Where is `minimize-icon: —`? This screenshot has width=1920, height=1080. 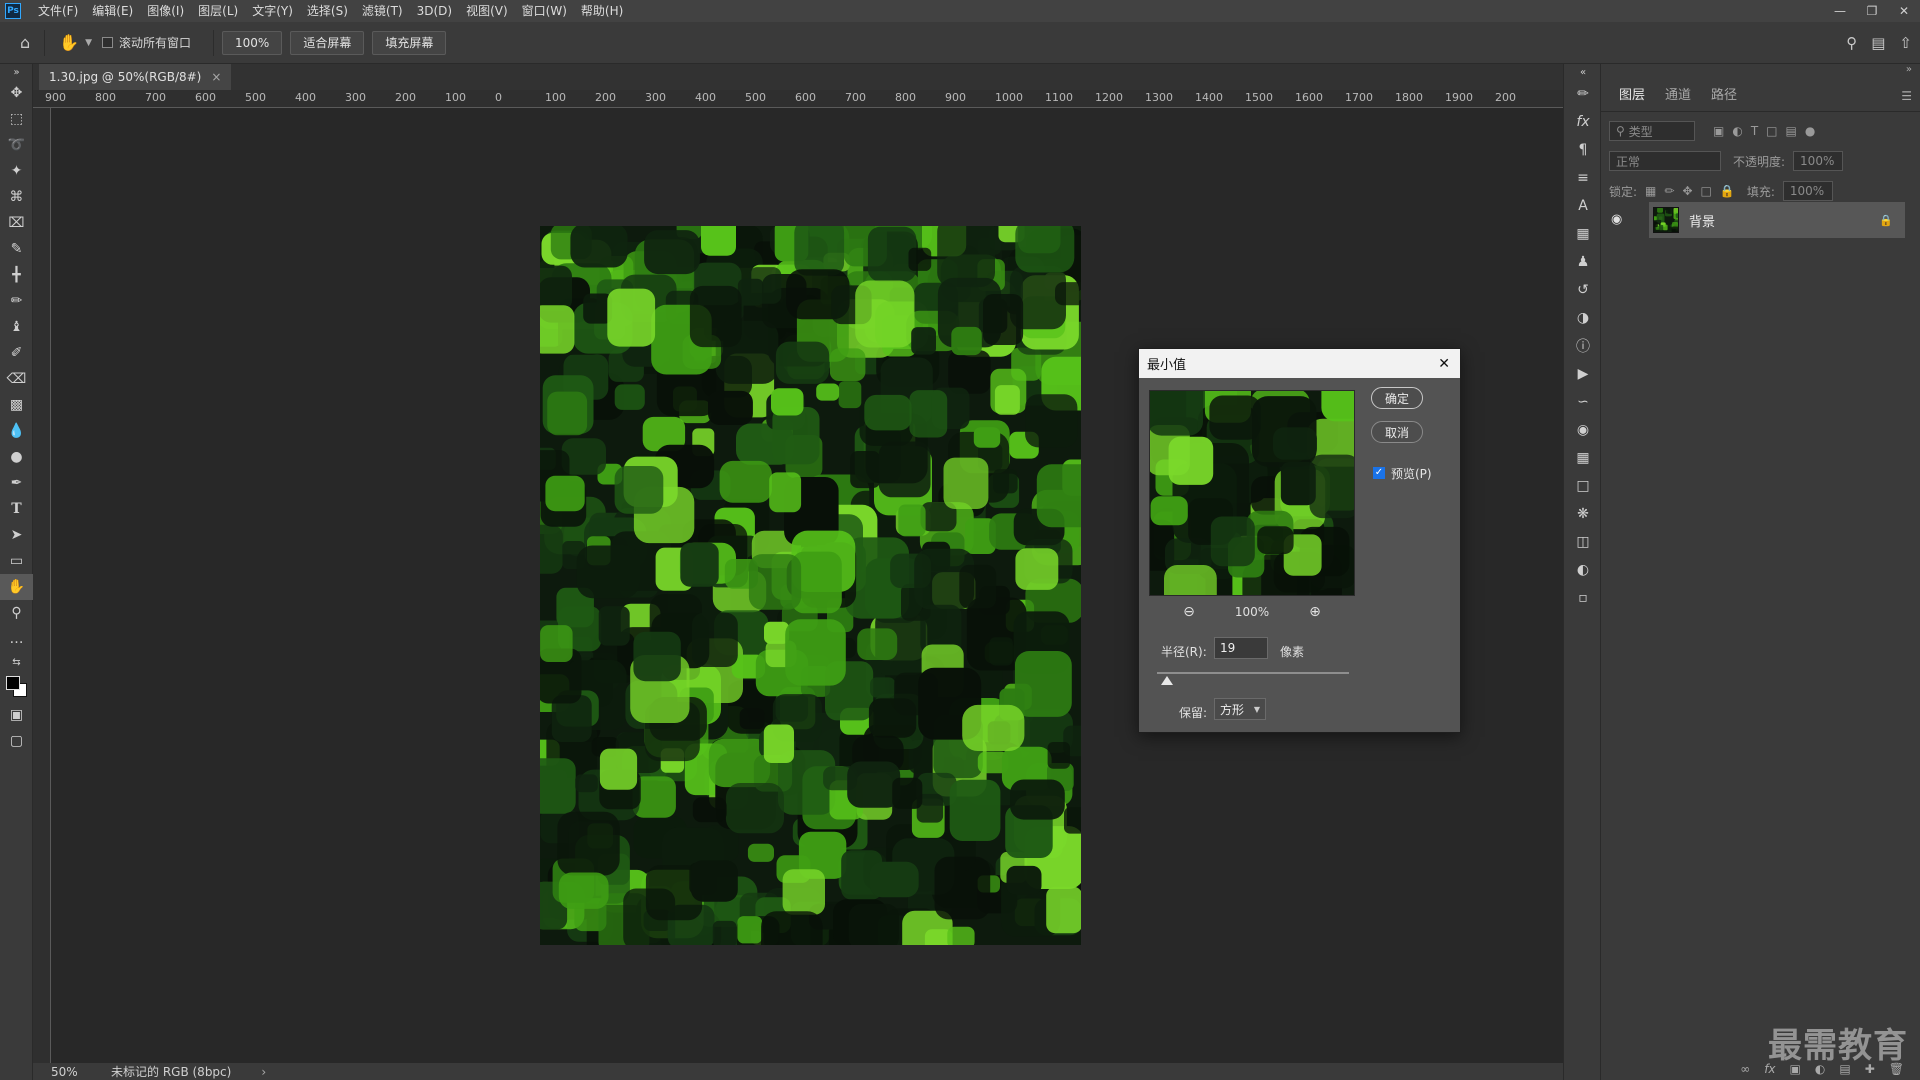
minimize-icon: — is located at coordinates (1840, 11).